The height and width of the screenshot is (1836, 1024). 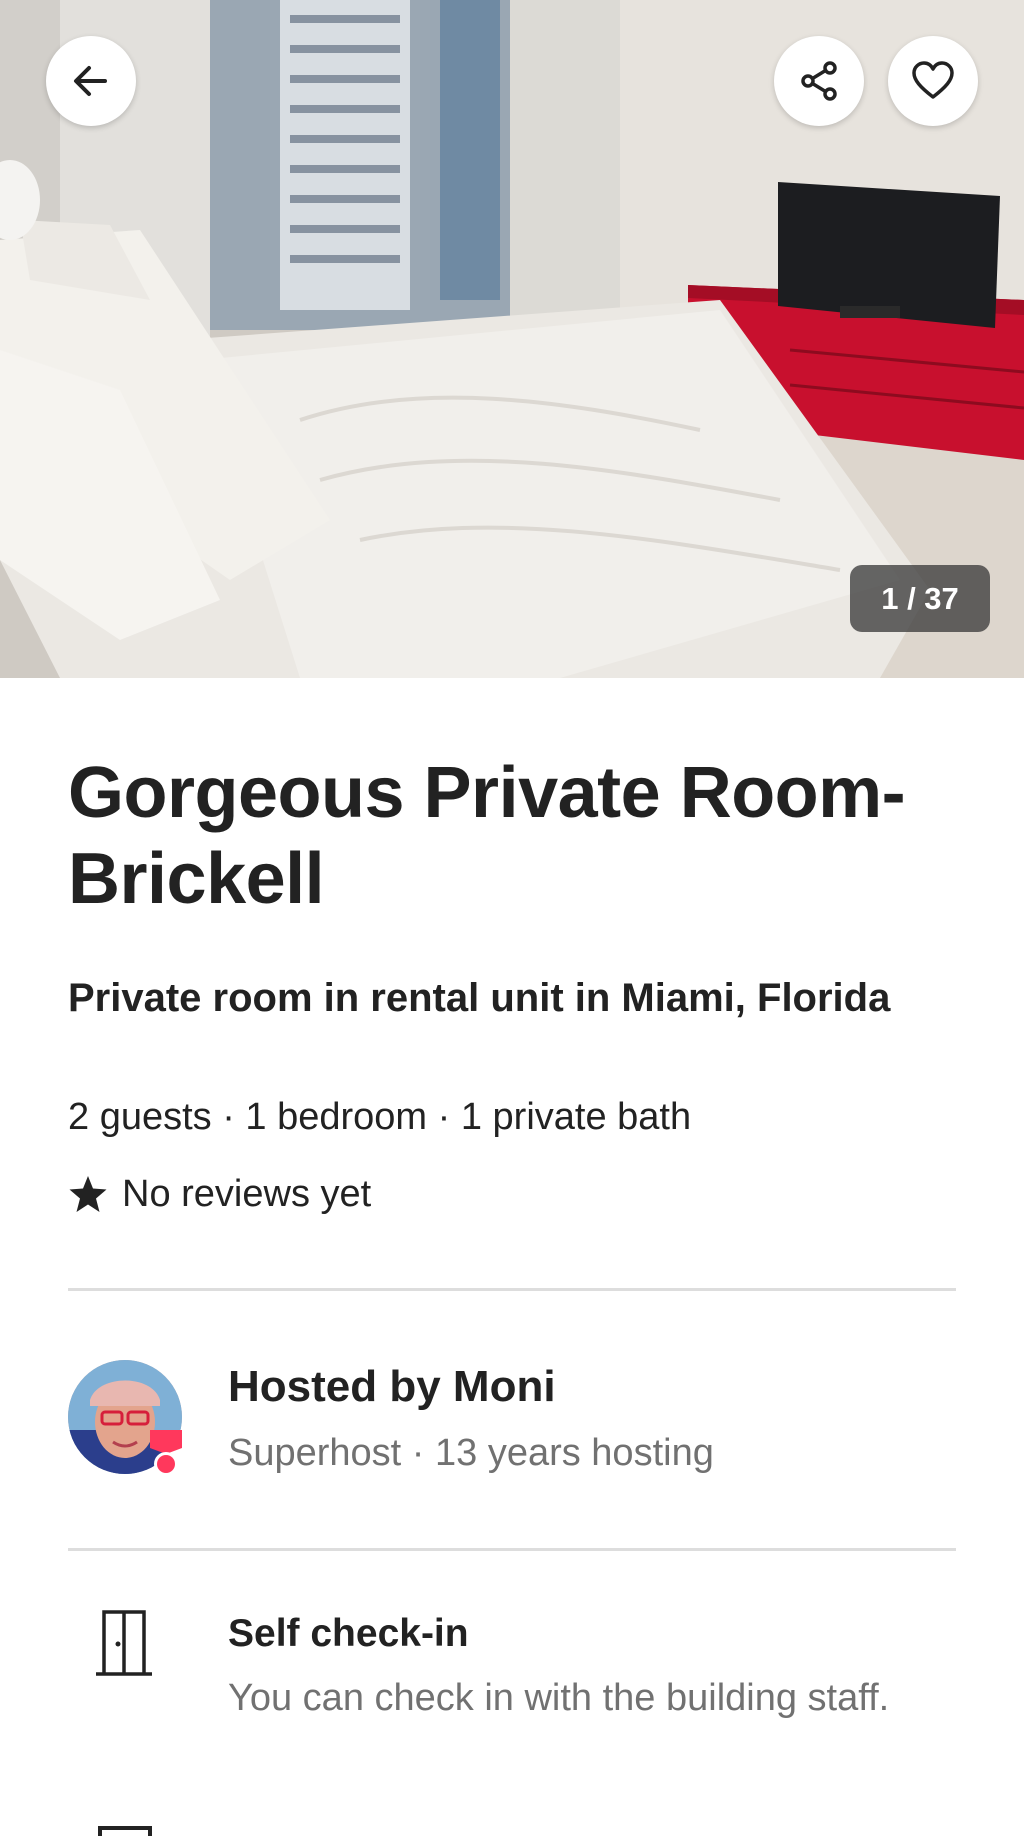 What do you see at coordinates (392, 1387) in the screenshot?
I see `host-name: Hosted by Moni` at bounding box center [392, 1387].